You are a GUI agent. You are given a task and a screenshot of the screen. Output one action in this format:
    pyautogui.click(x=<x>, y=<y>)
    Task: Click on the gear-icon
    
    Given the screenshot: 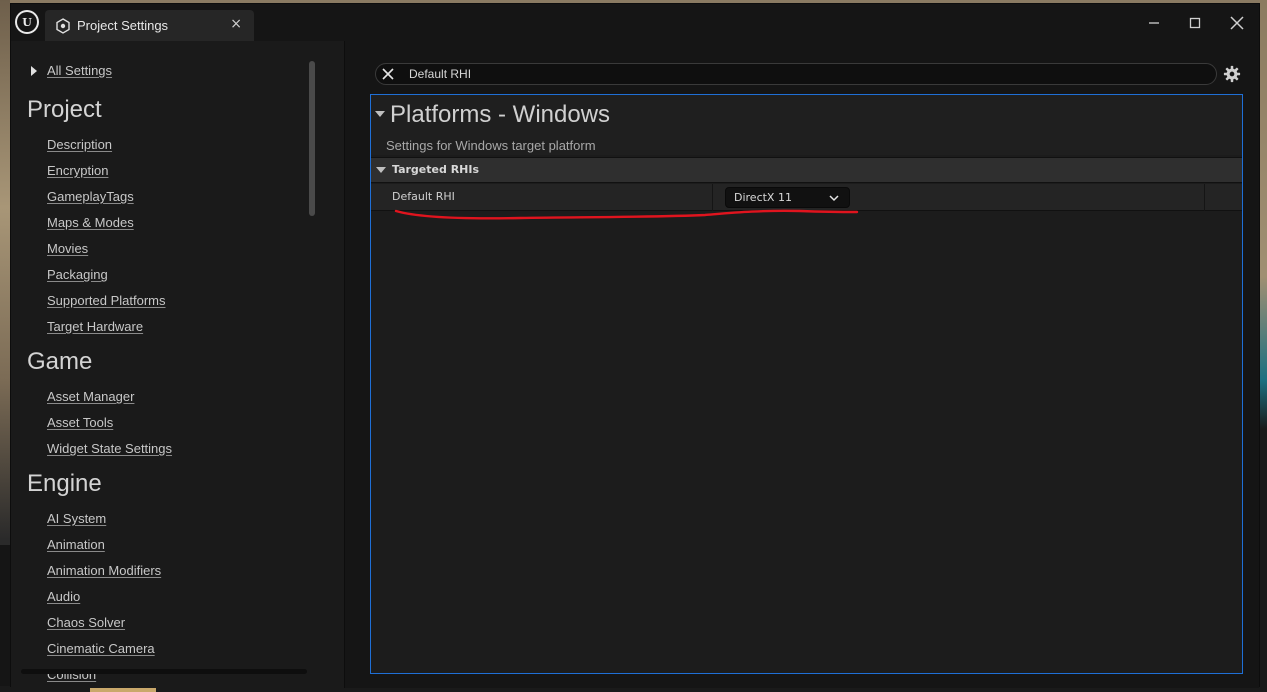 What is the action you would take?
    pyautogui.click(x=1232, y=74)
    